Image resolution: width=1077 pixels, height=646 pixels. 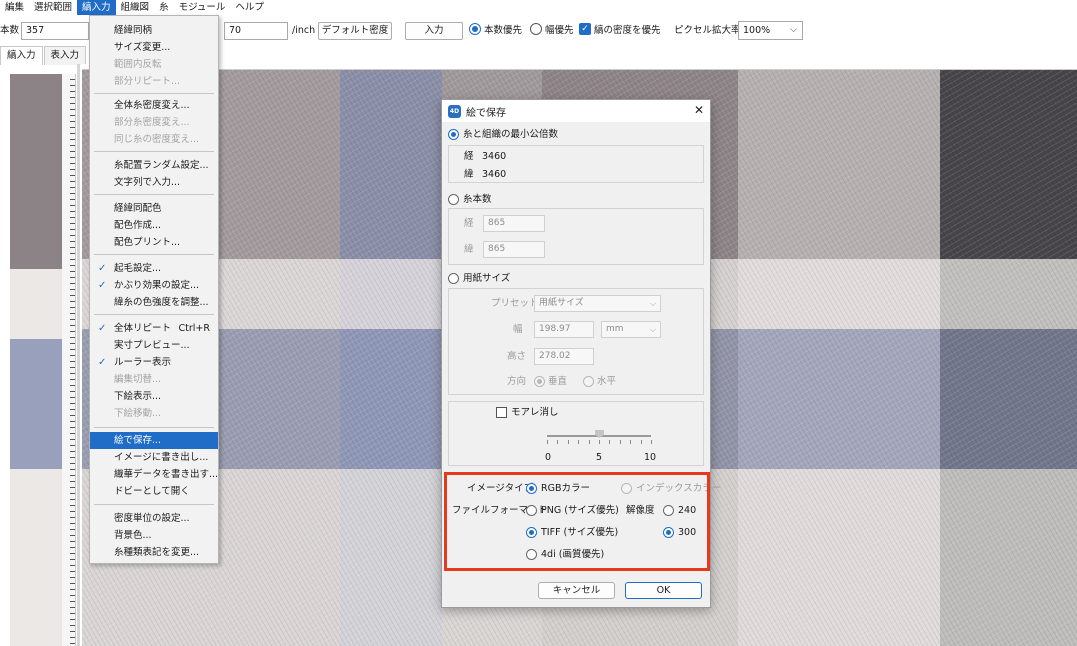 What do you see at coordinates (531, 554) in the screenshot?
I see `4di-radio` at bounding box center [531, 554].